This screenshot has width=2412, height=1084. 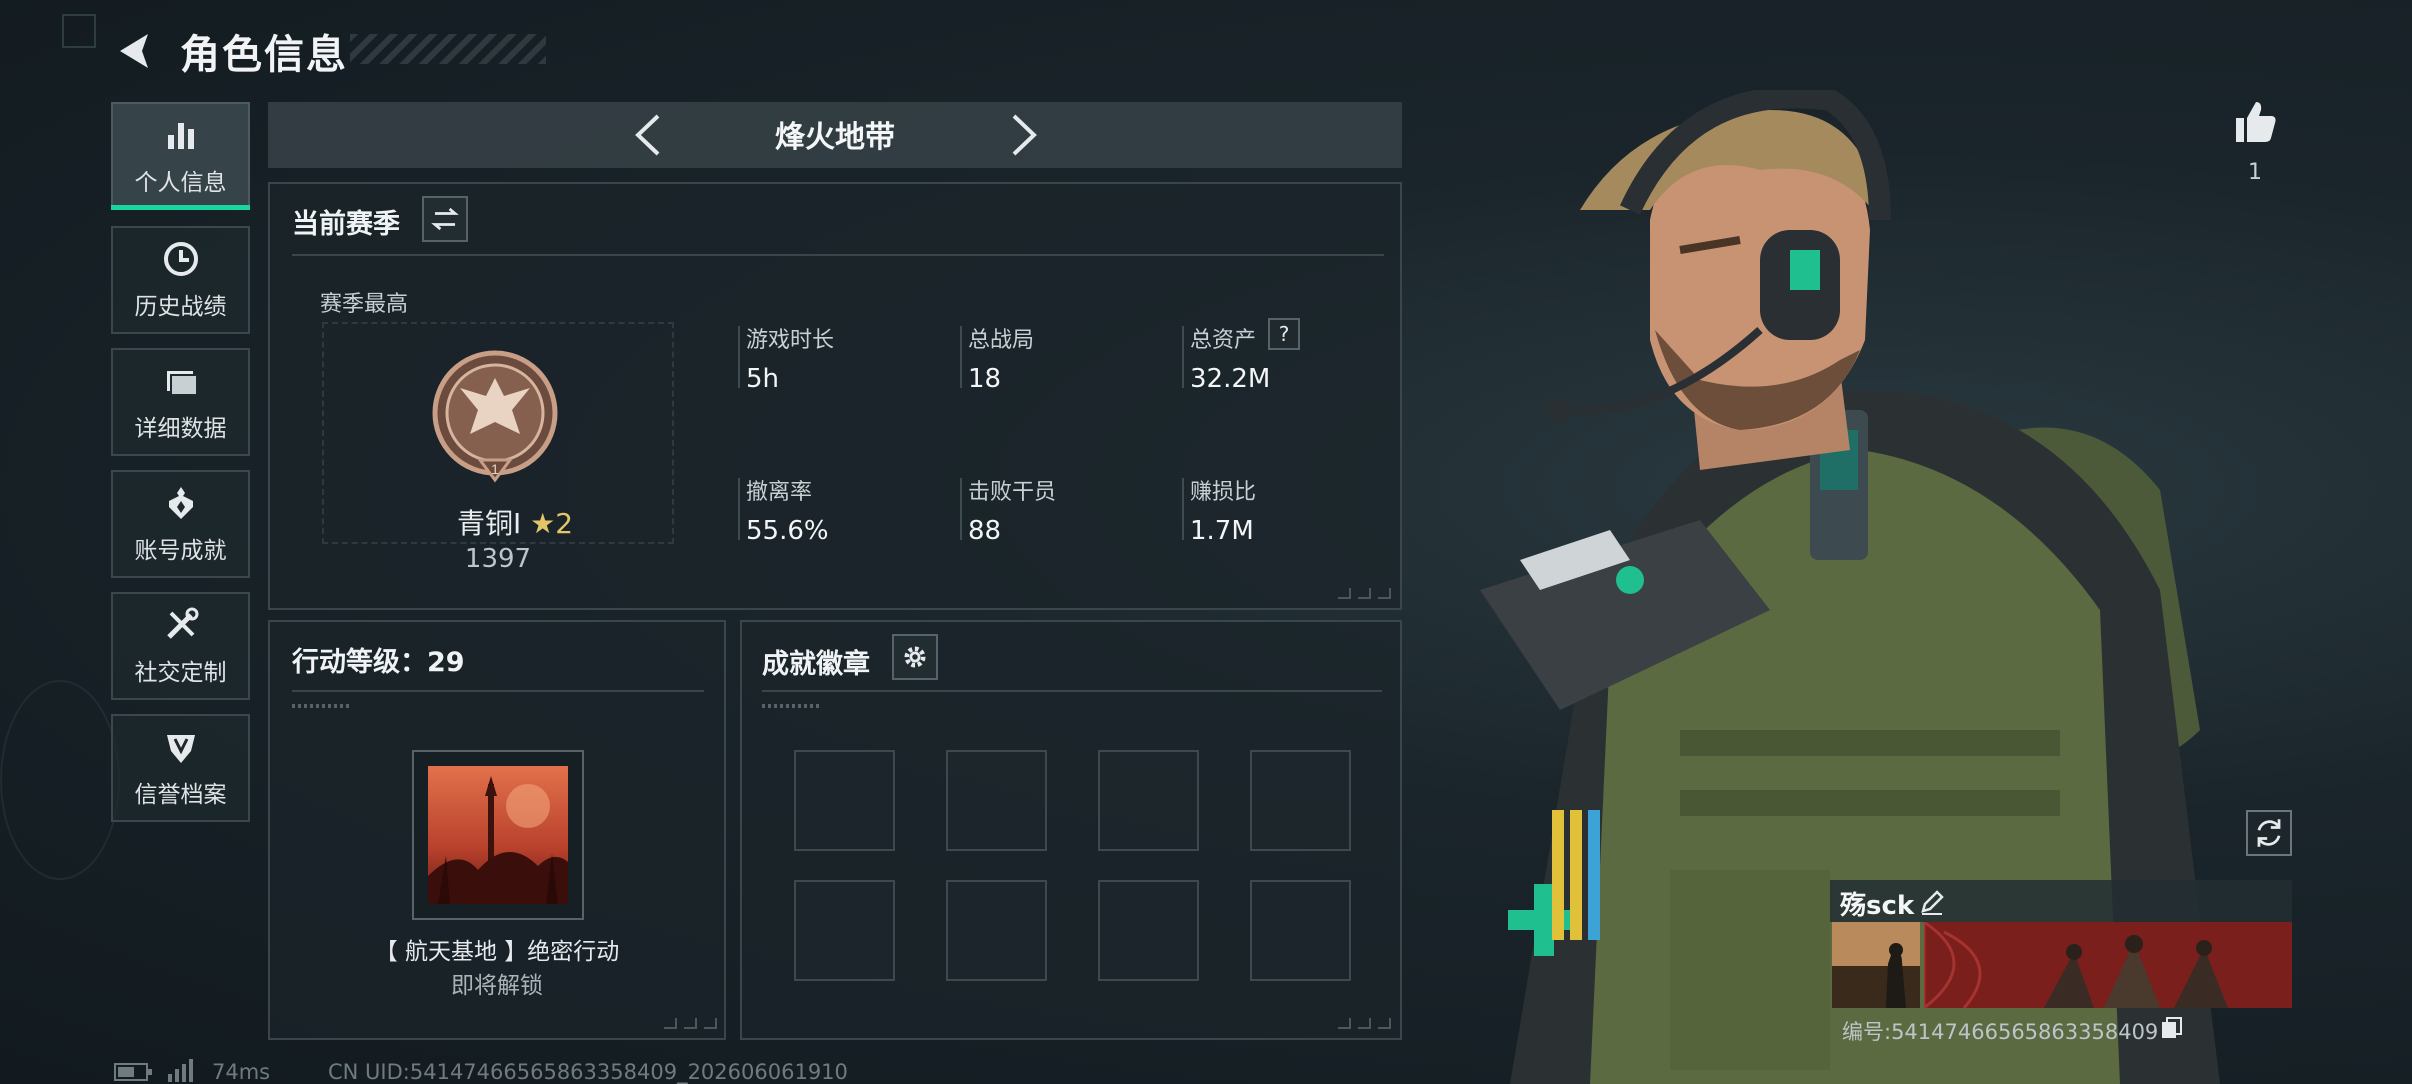 What do you see at coordinates (1012, 492) in the screenshot?
I see `stat-label-kills: 击败干员` at bounding box center [1012, 492].